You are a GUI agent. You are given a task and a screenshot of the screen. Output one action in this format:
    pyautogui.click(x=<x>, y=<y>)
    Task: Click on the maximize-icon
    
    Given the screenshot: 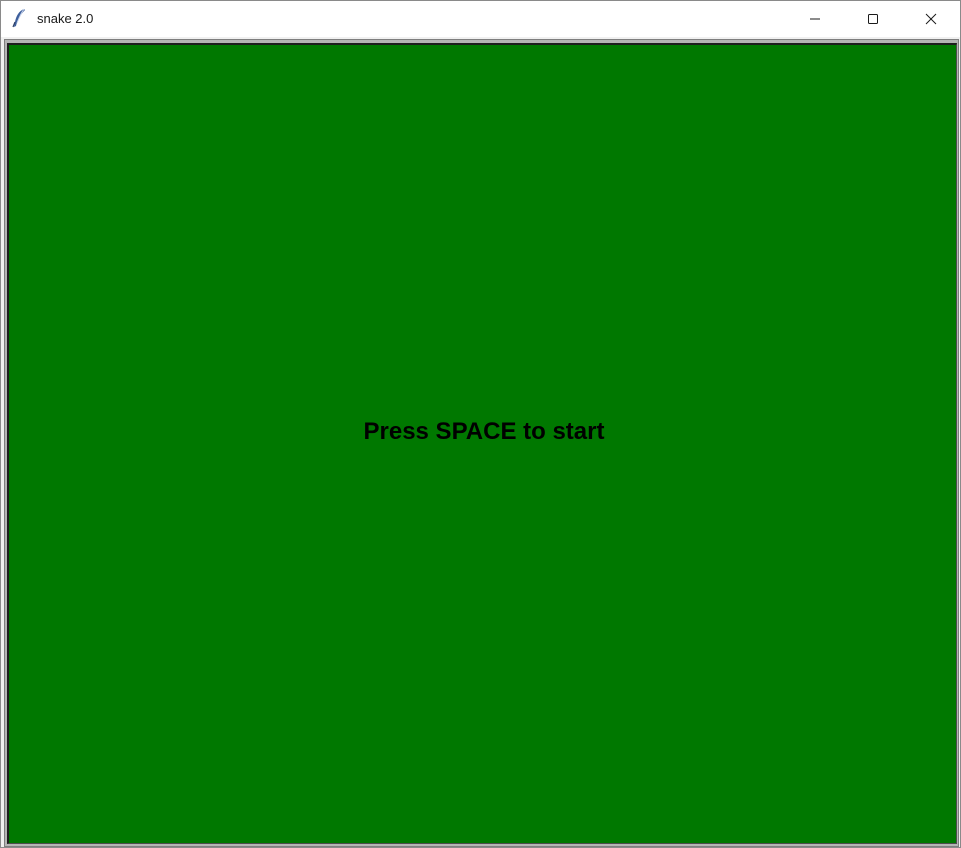 What is the action you would take?
    pyautogui.click(x=873, y=19)
    